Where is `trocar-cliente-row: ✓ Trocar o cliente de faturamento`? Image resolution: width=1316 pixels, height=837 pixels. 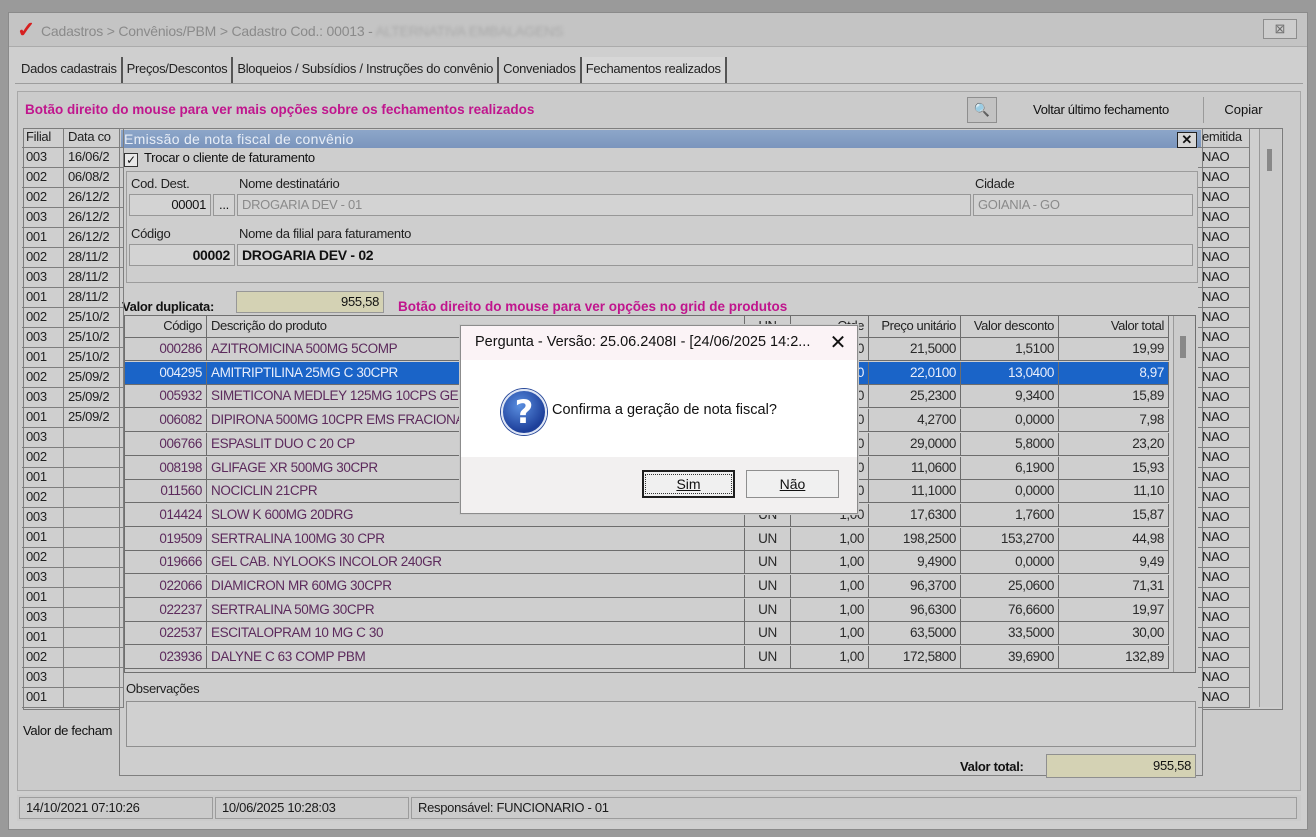
trocar-cliente-row: ✓ Trocar o cliente de faturamento is located at coordinates (219, 158).